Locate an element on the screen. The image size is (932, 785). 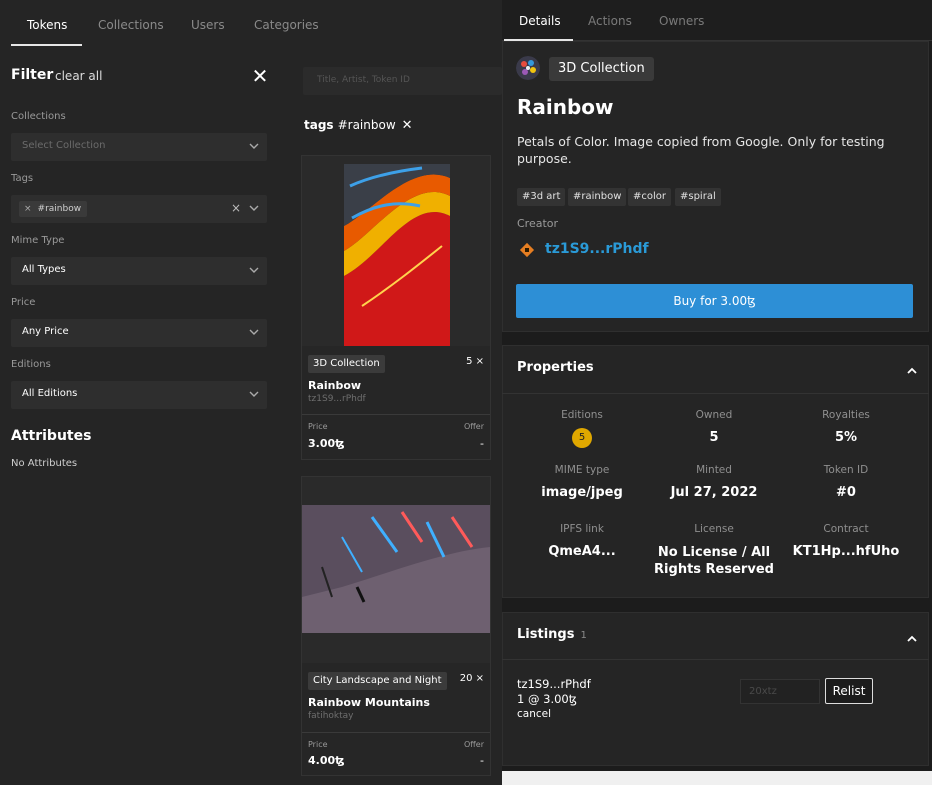
token-name: Rainbow is located at coordinates (334, 385).